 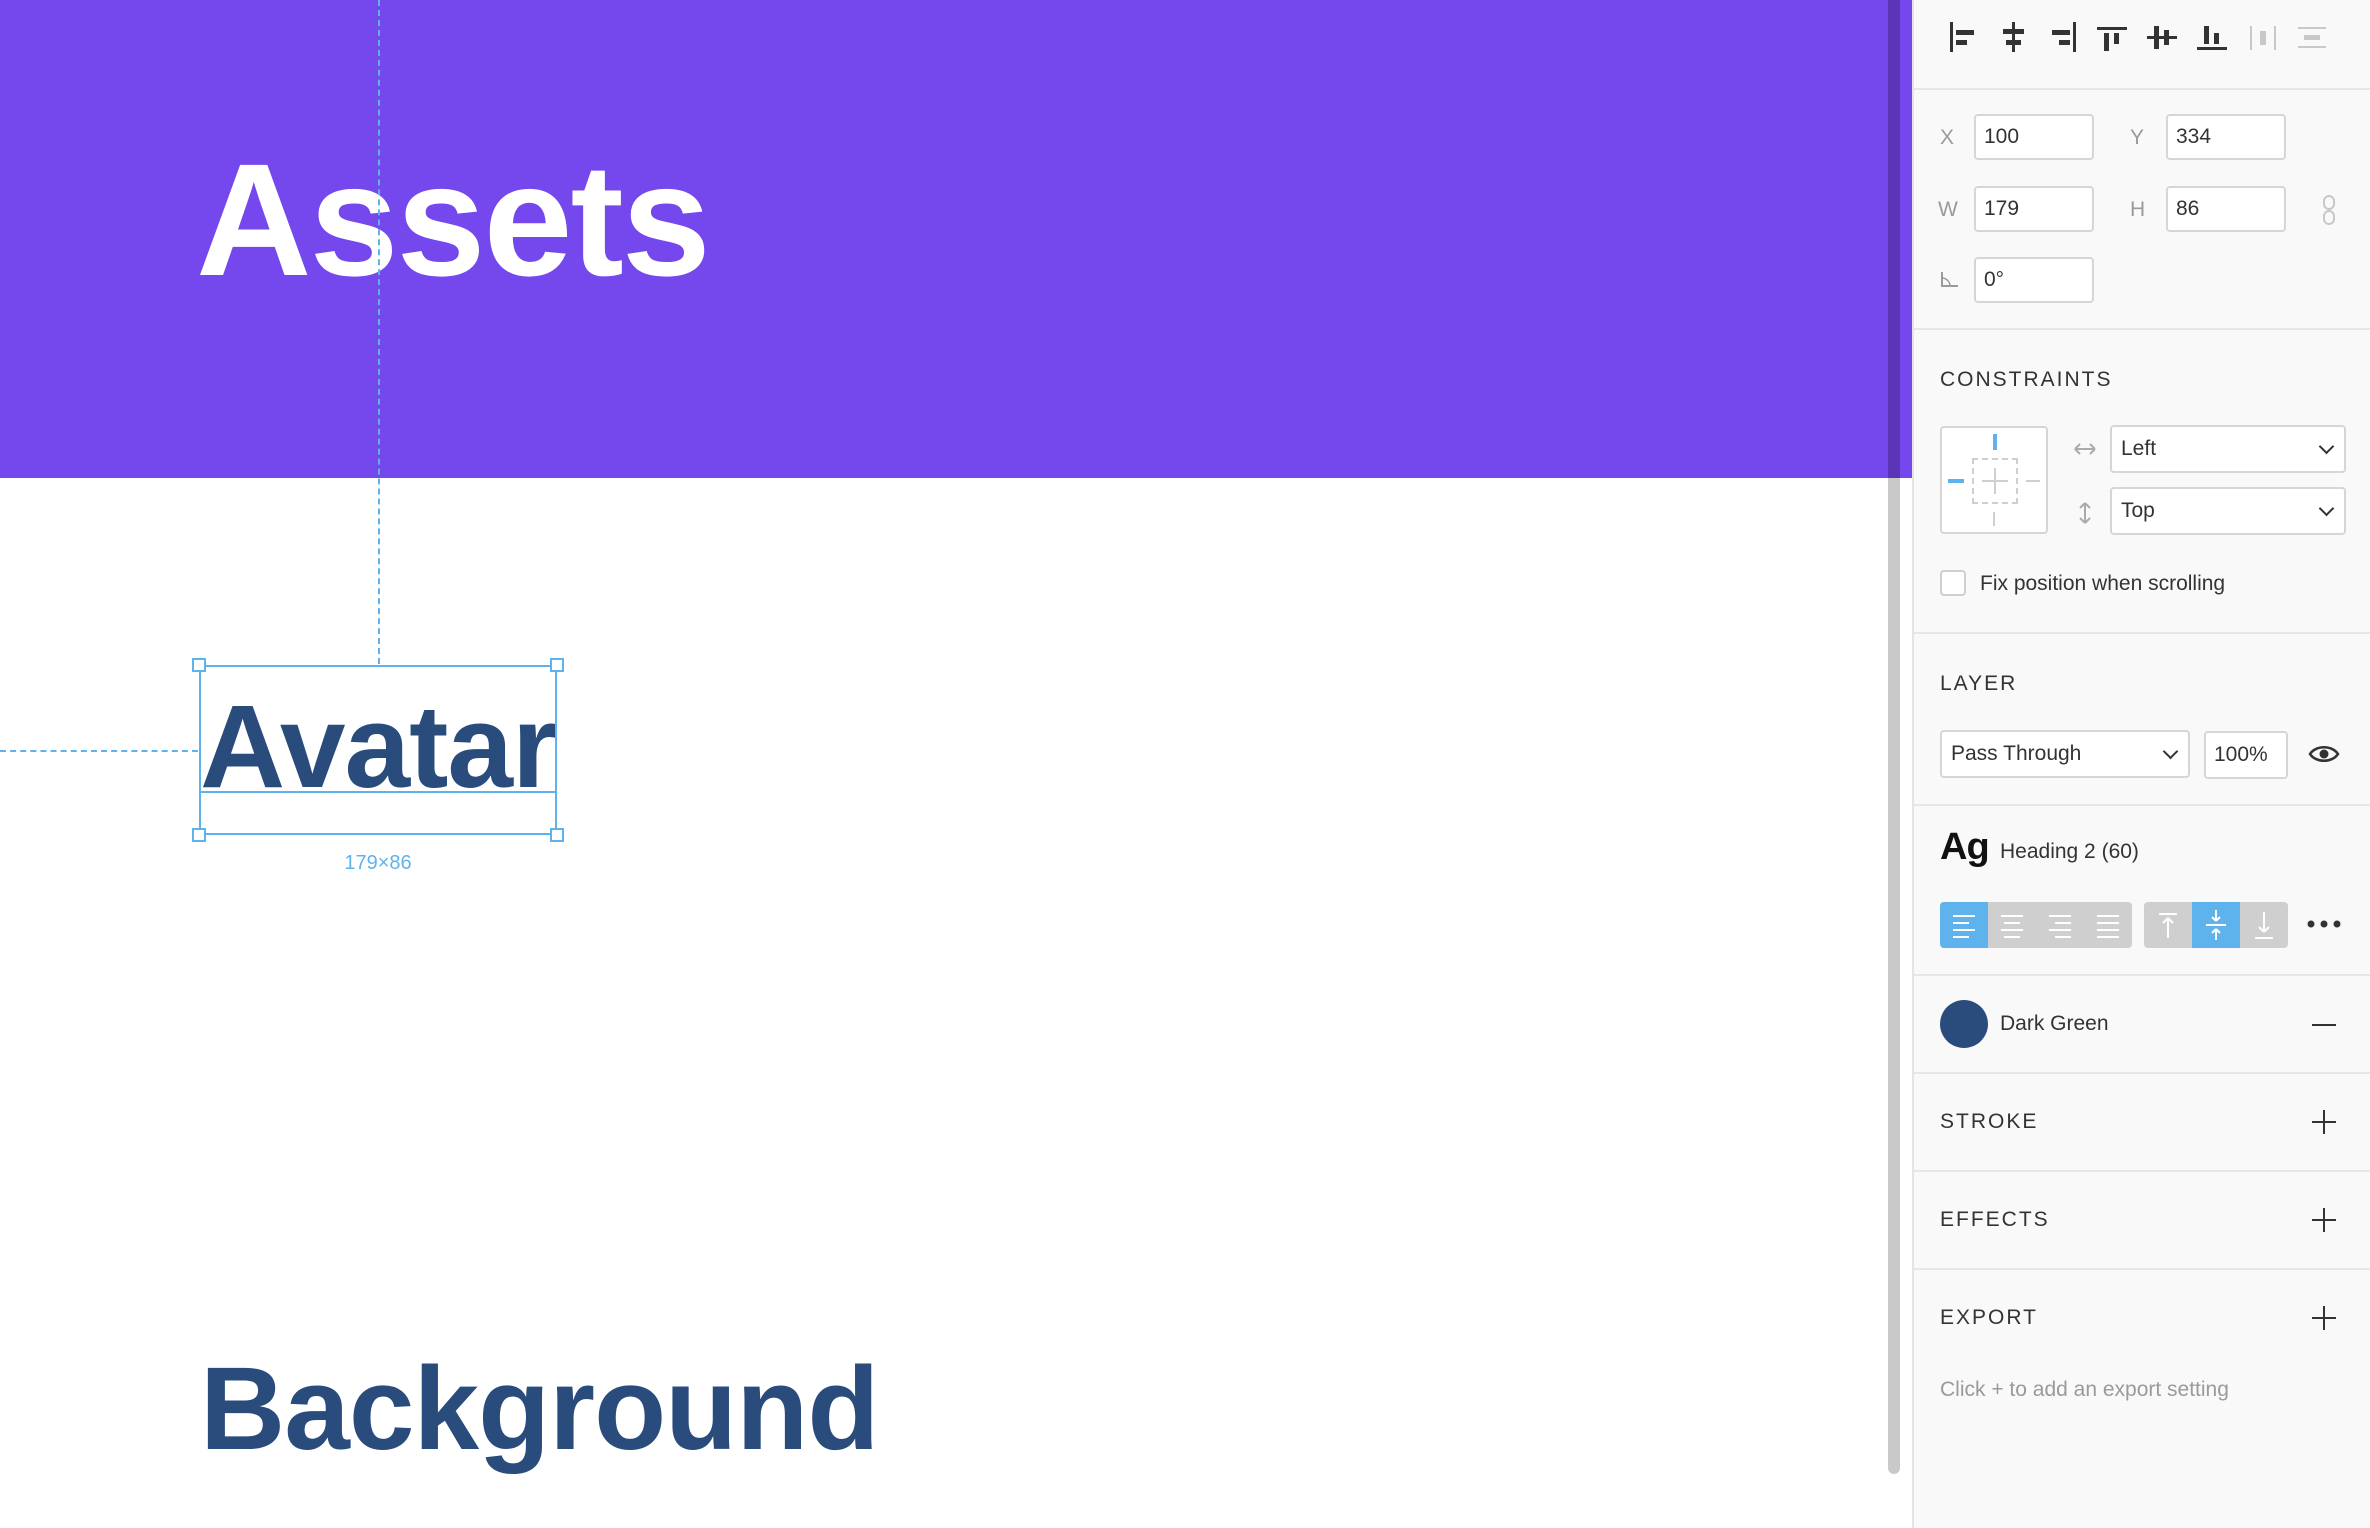 What do you see at coordinates (1953, 583) in the screenshot?
I see `fix-position-checkbox` at bounding box center [1953, 583].